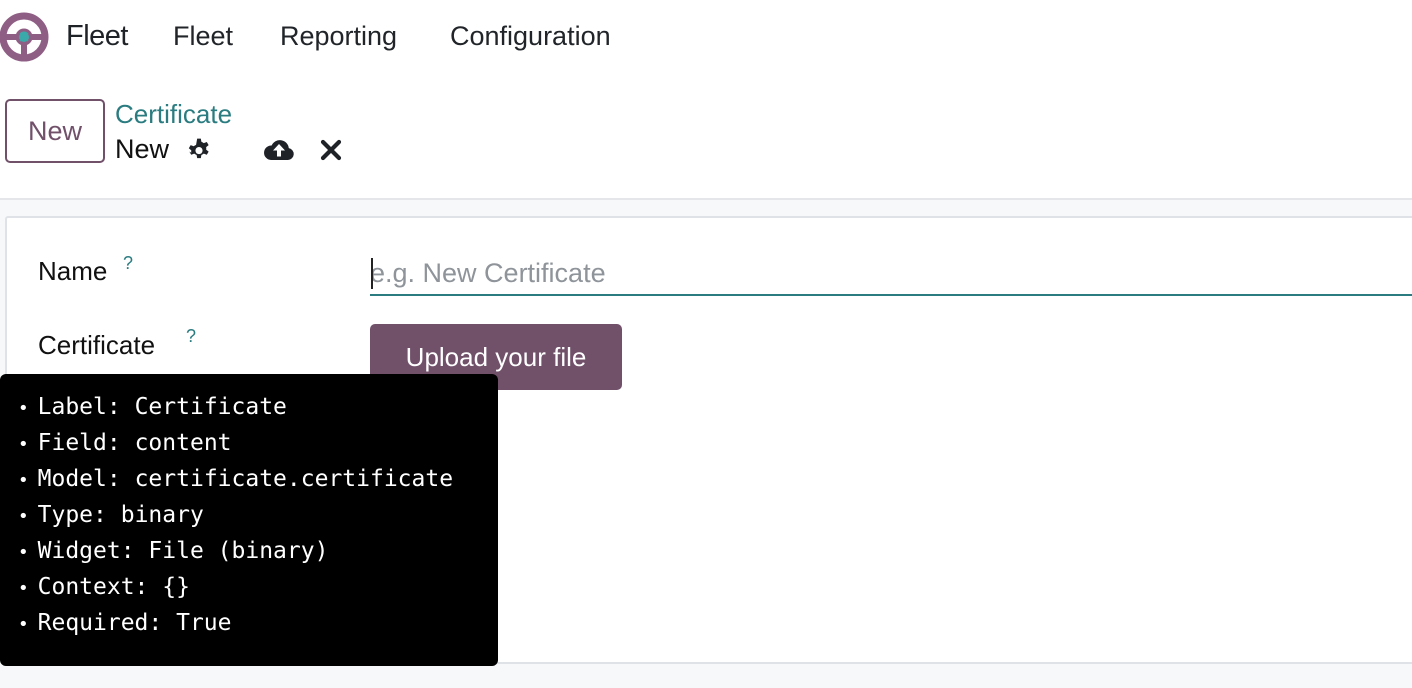  What do you see at coordinates (86, 551) in the screenshot?
I see `tooltip-key: Widget:` at bounding box center [86, 551].